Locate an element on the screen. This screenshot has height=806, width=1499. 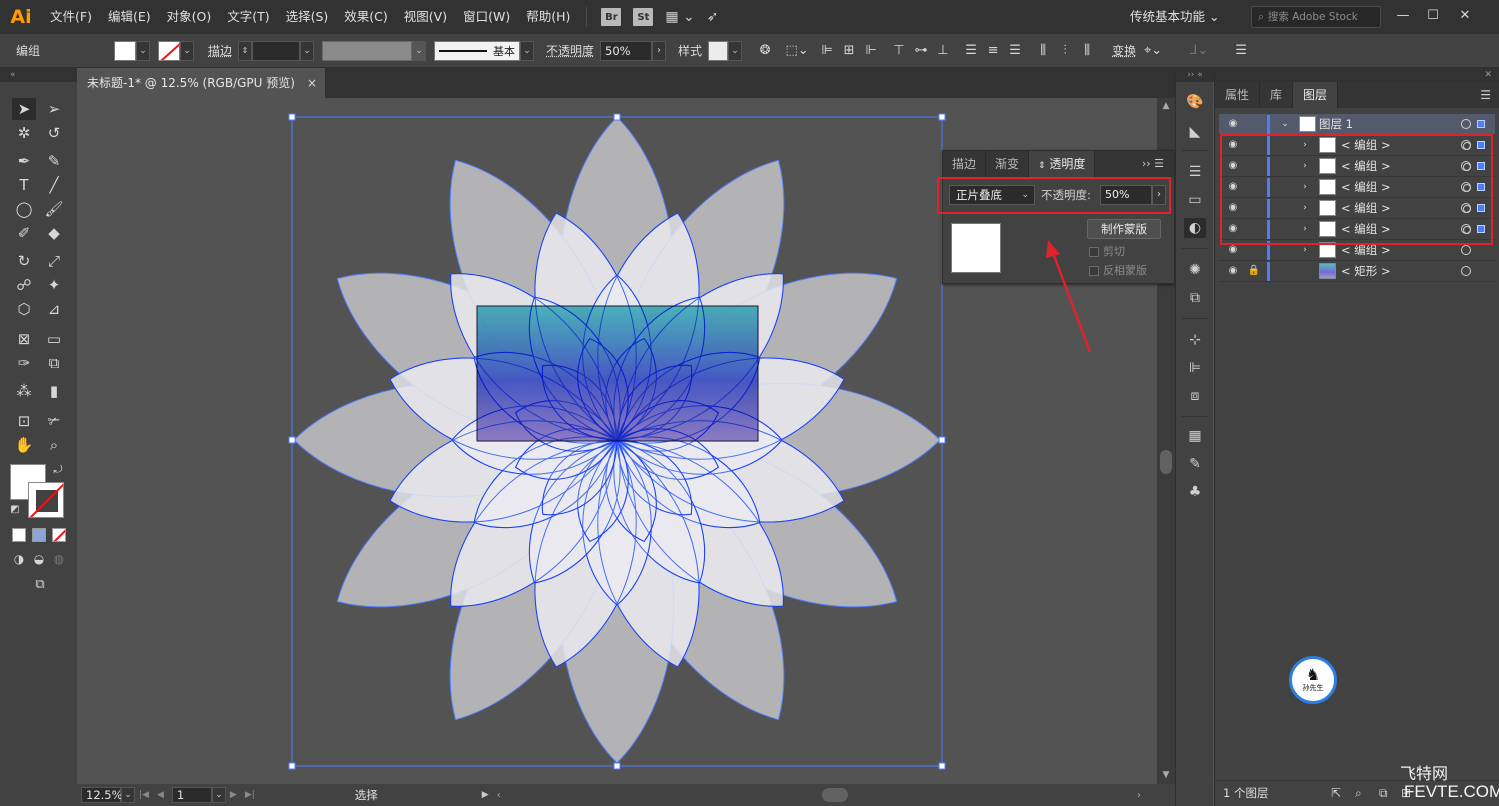
symbols-icon: ♣ is located at coordinates (1195, 492).